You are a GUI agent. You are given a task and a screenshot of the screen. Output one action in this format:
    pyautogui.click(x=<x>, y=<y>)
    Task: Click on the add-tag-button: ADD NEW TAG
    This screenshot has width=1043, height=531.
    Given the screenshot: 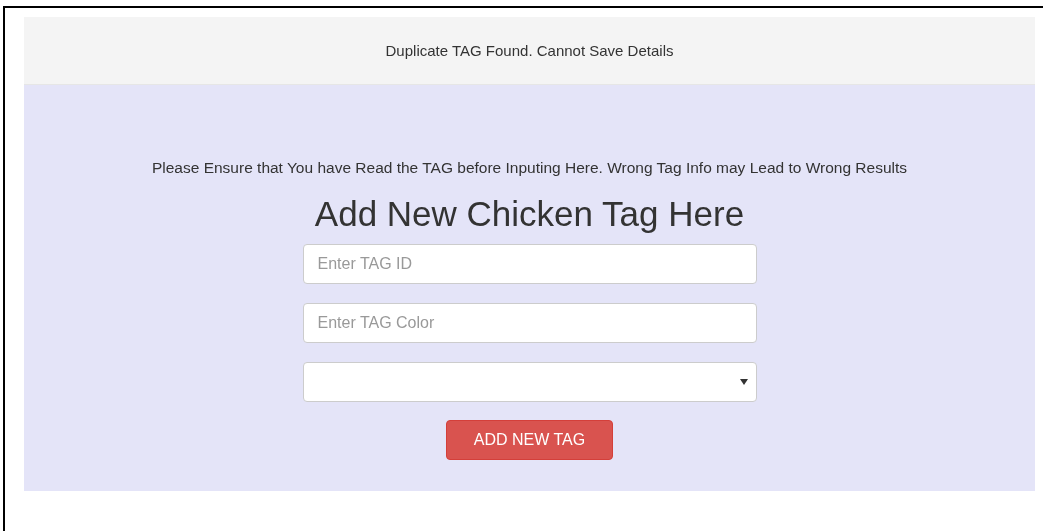 What is the action you would take?
    pyautogui.click(x=529, y=440)
    